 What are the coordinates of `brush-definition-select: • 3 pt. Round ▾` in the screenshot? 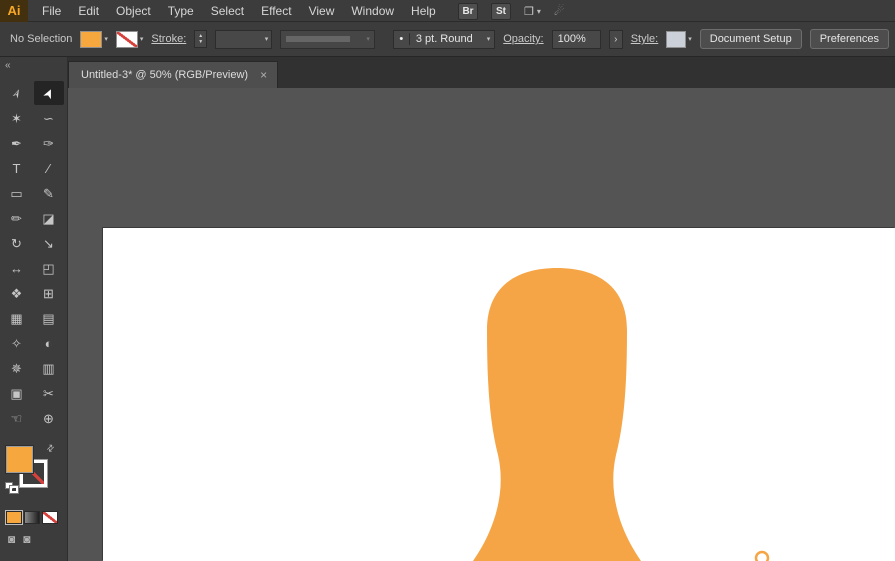 It's located at (444, 39).